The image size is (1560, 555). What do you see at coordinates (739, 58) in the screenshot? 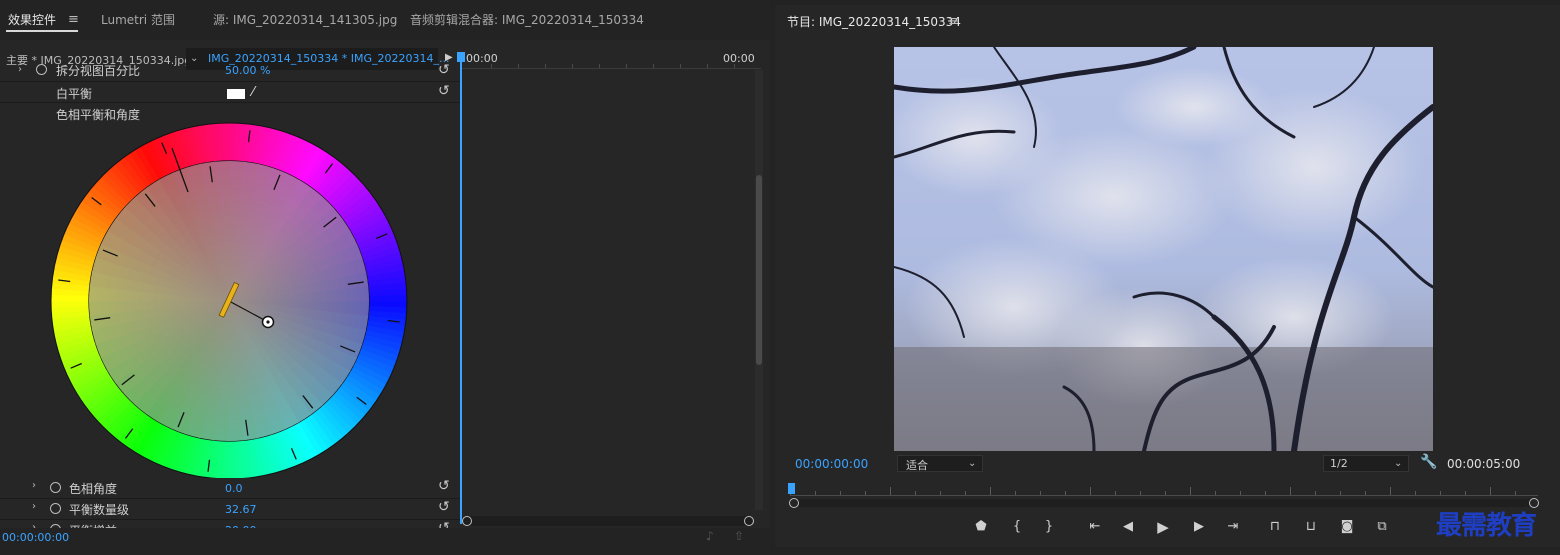
I see `timeline-end-time: 00:00` at bounding box center [739, 58].